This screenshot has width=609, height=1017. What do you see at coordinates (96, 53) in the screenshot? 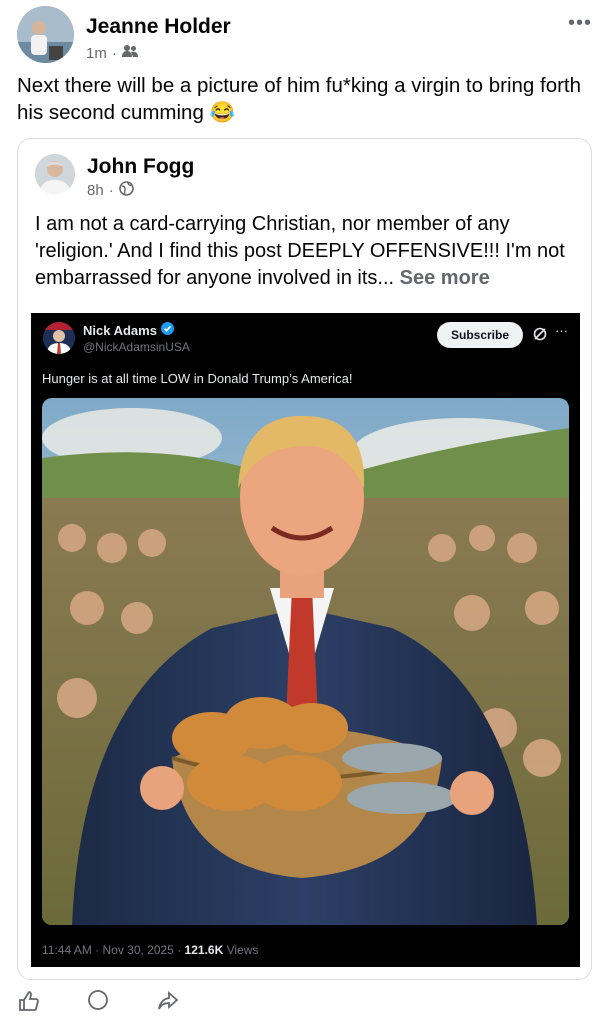
I see `post-time: 1m` at bounding box center [96, 53].